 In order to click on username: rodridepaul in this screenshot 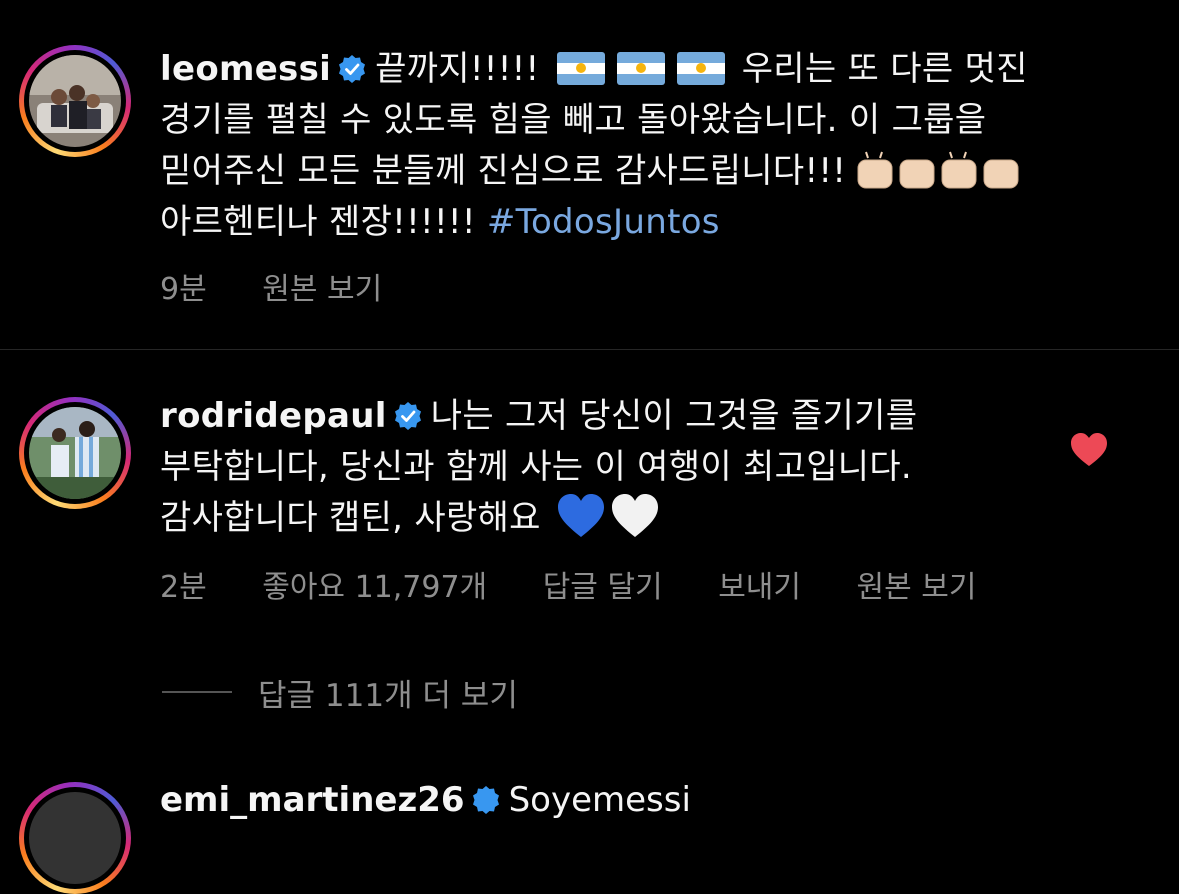, I will do `click(273, 416)`.